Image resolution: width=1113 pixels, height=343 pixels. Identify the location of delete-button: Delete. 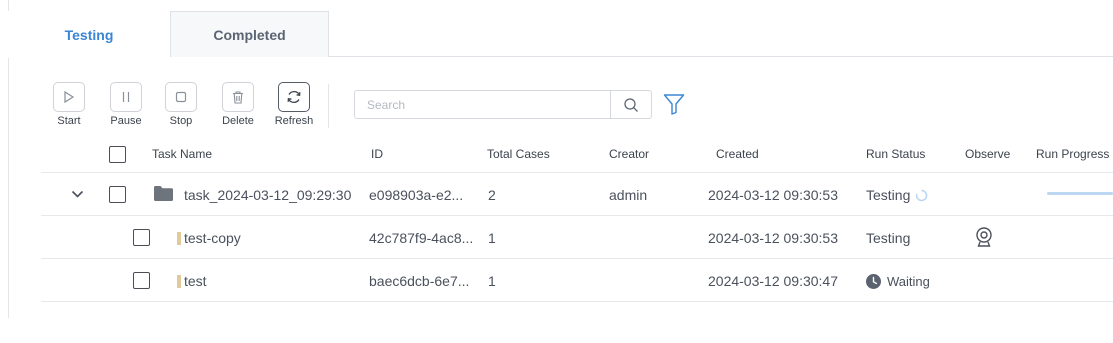
(238, 104).